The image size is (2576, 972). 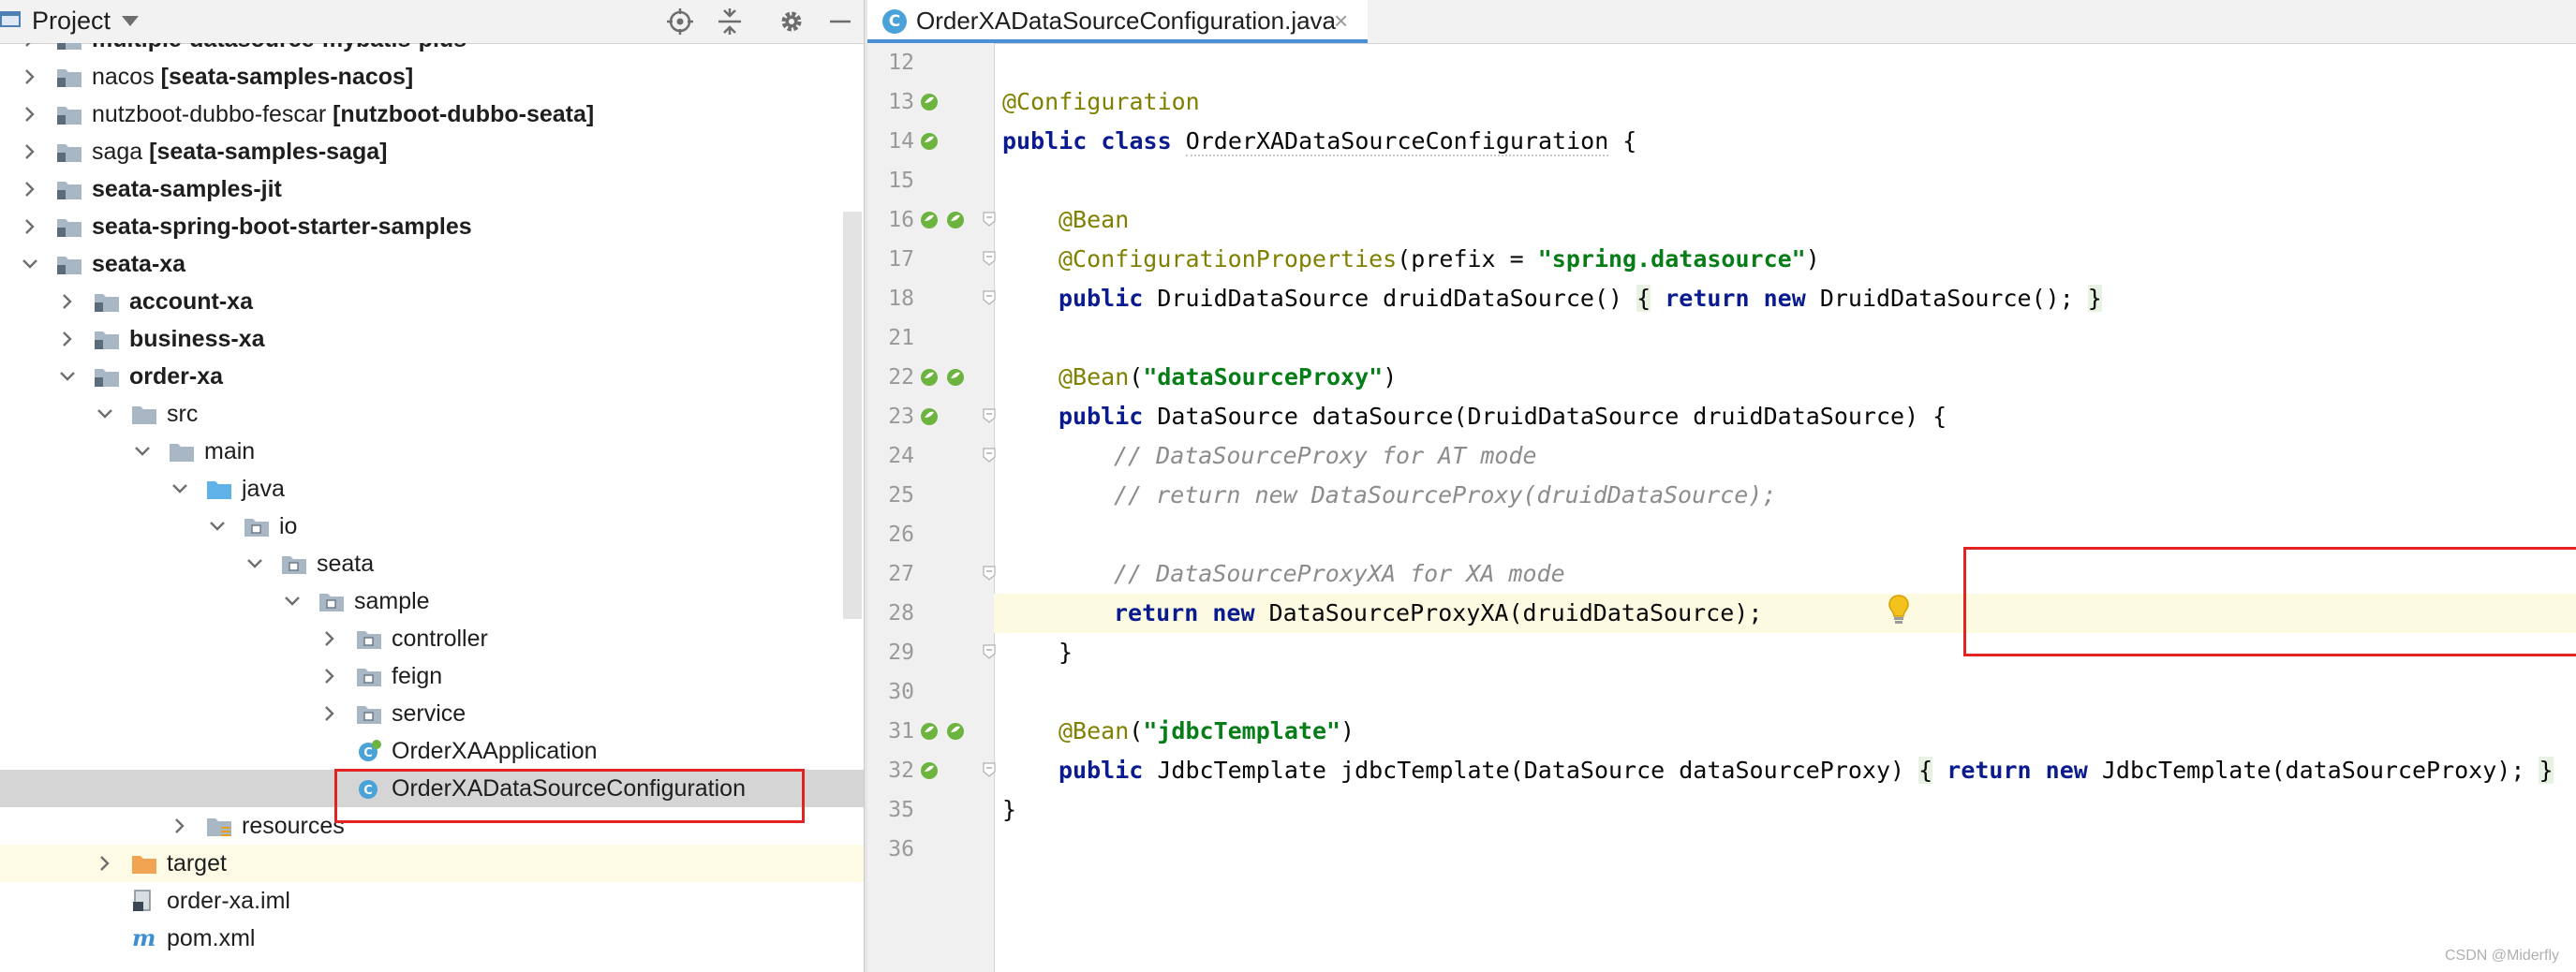 I want to click on lightbulb-icon, so click(x=1899, y=610).